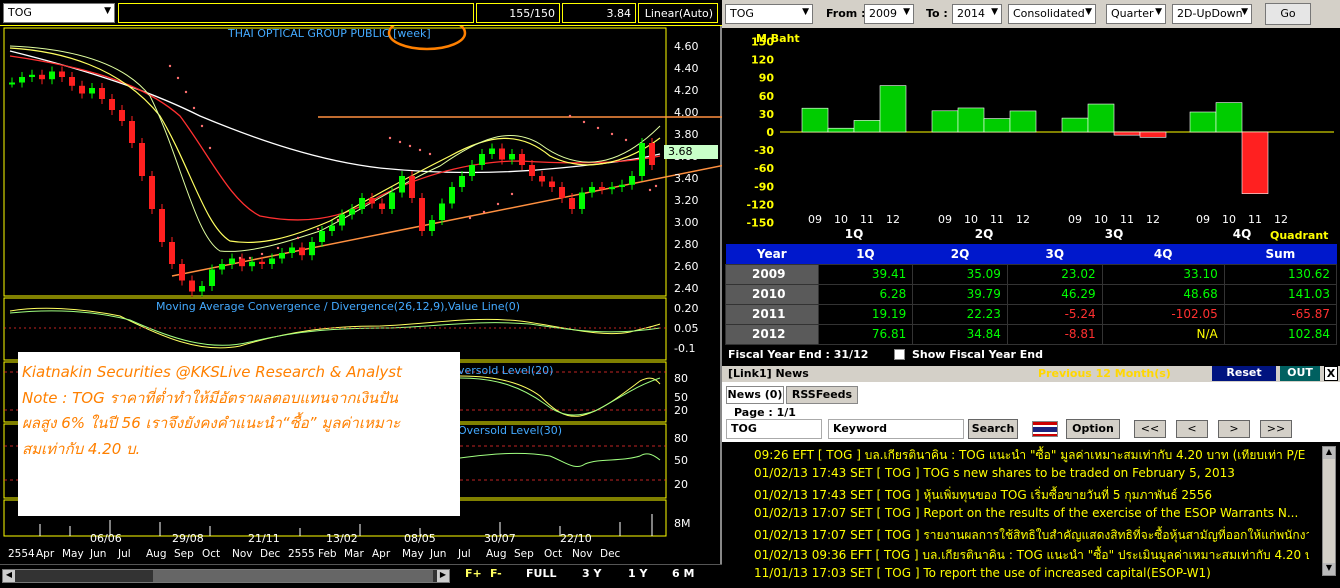 Image resolution: width=1340 pixels, height=588 pixels. I want to click on tf-3y-button: 3 Y, so click(591, 573).